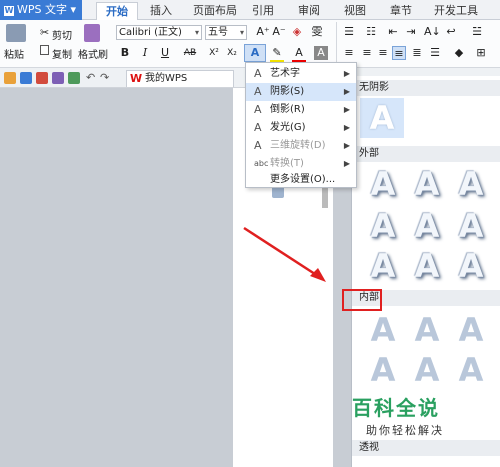 Image resolution: width=500 pixels, height=467 pixels. What do you see at coordinates (435, 53) in the screenshot?
I see `paragraph-spacing-button: ☰` at bounding box center [435, 53].